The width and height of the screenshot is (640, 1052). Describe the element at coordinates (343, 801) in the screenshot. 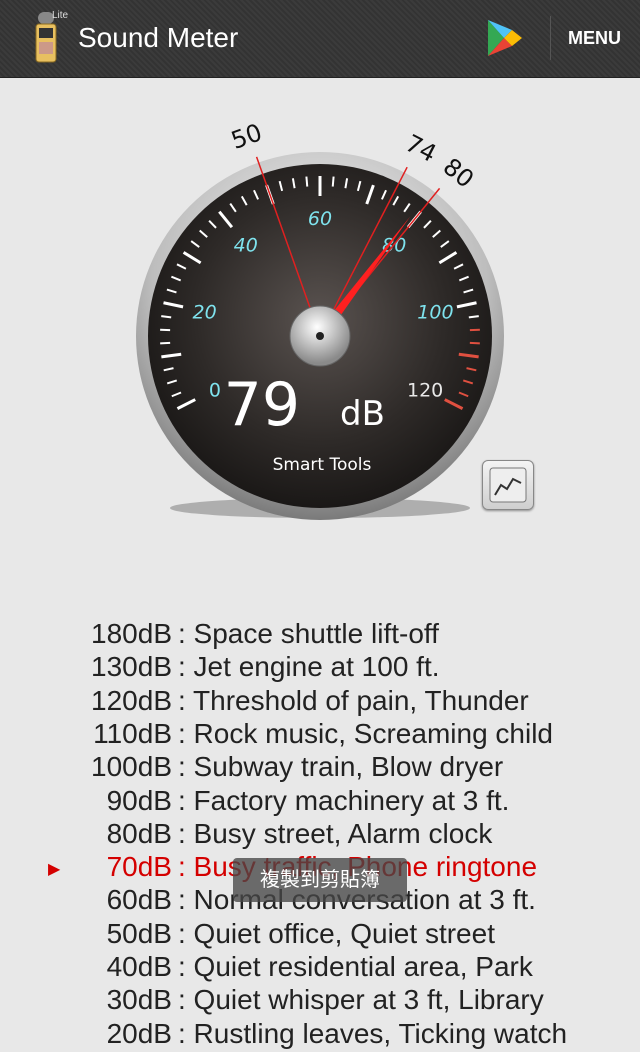

I see `level-description: : Factory machinery at 3 ft.` at that location.